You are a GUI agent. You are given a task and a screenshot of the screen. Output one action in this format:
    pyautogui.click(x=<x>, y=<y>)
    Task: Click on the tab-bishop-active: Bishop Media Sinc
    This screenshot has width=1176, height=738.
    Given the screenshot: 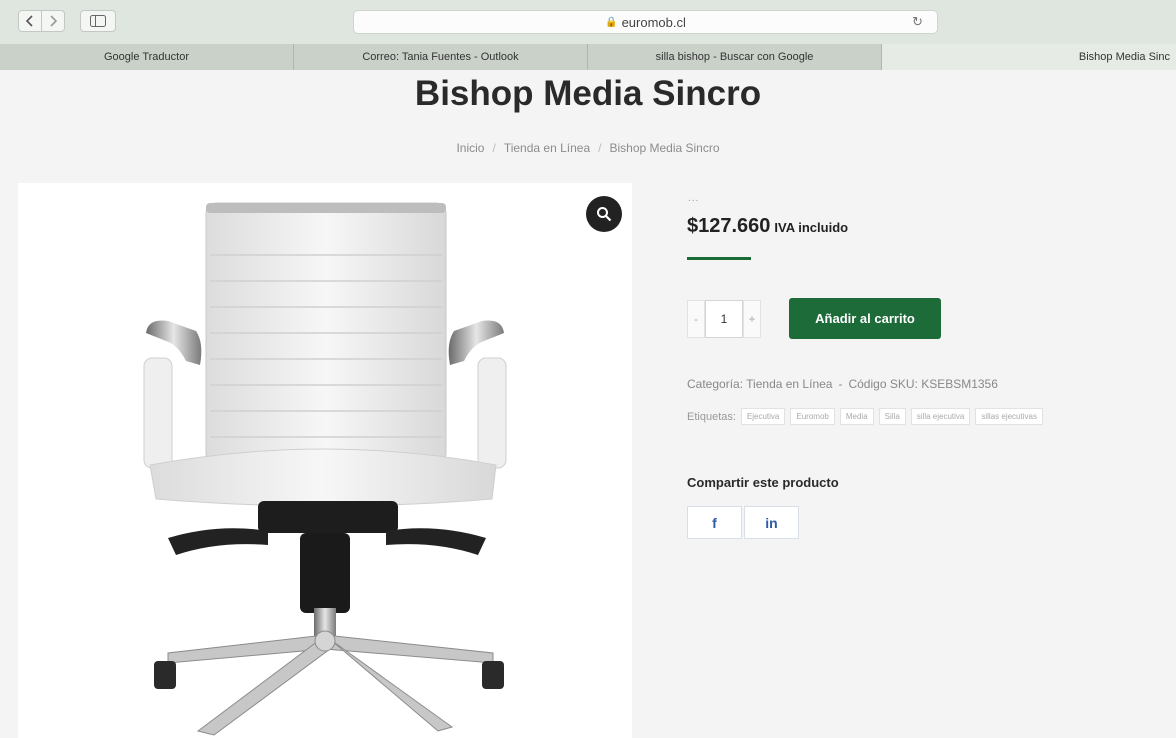 What is the action you would take?
    pyautogui.click(x=1029, y=57)
    